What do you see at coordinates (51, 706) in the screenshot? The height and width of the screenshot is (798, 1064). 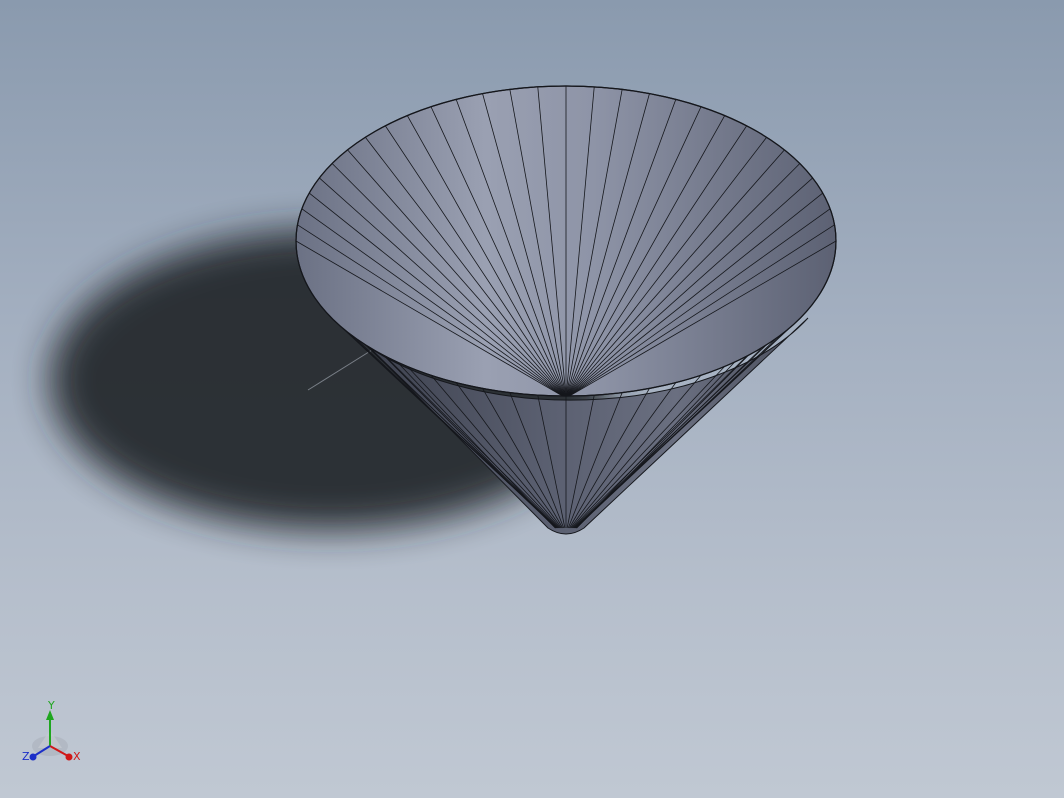 I see `y-axis-label: Y` at bounding box center [51, 706].